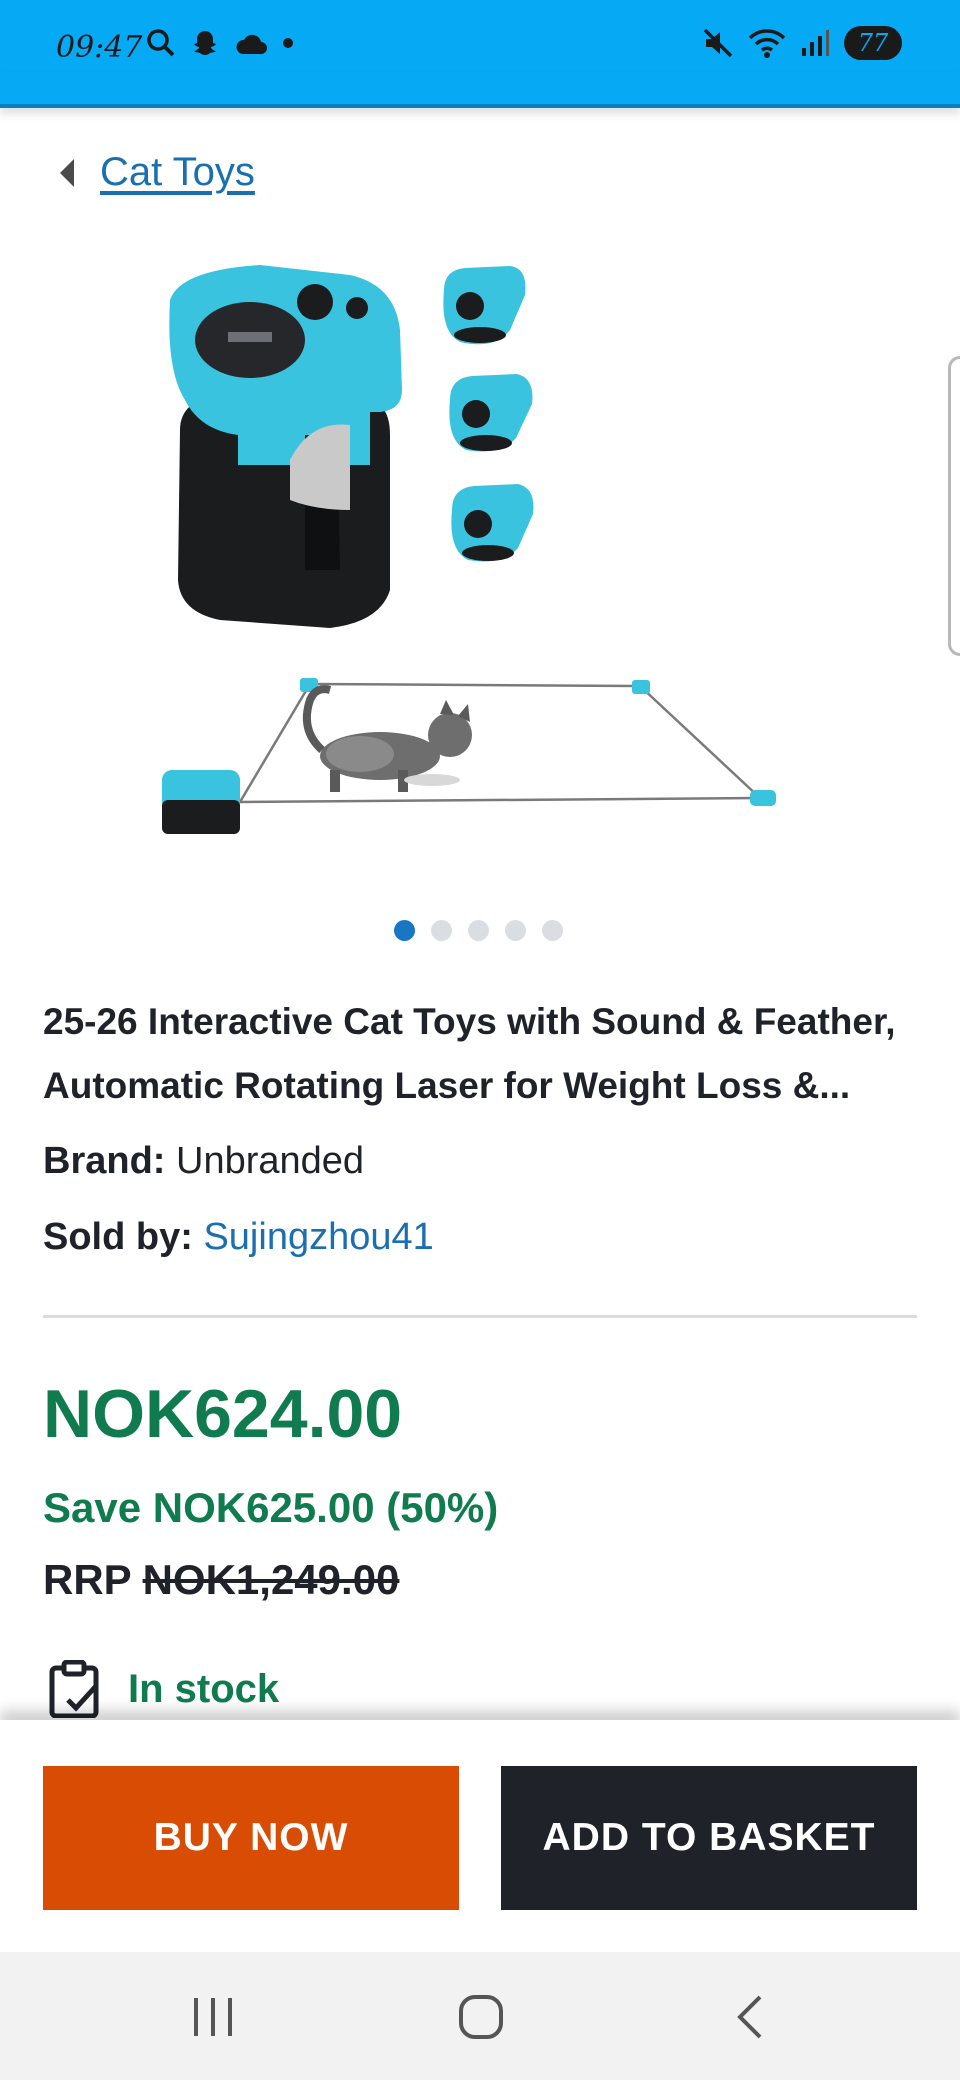 The image size is (960, 2080). Describe the element at coordinates (87, 1579) in the screenshot. I see `rrp-label: RRP` at that location.